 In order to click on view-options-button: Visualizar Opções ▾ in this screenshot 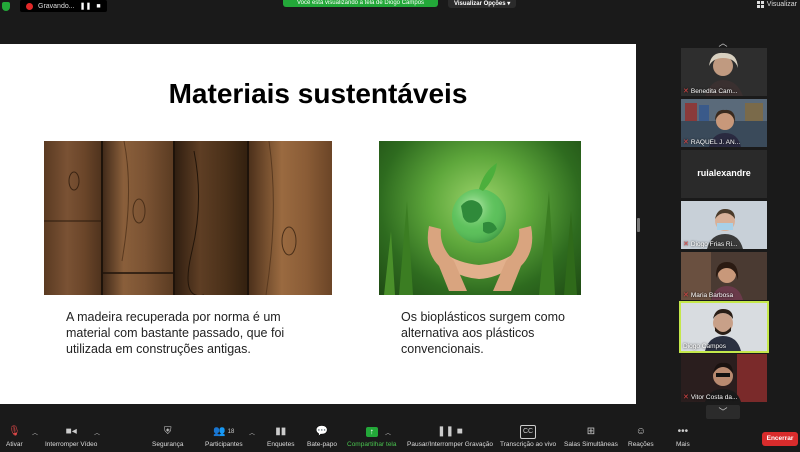, I will do `click(482, 4)`.